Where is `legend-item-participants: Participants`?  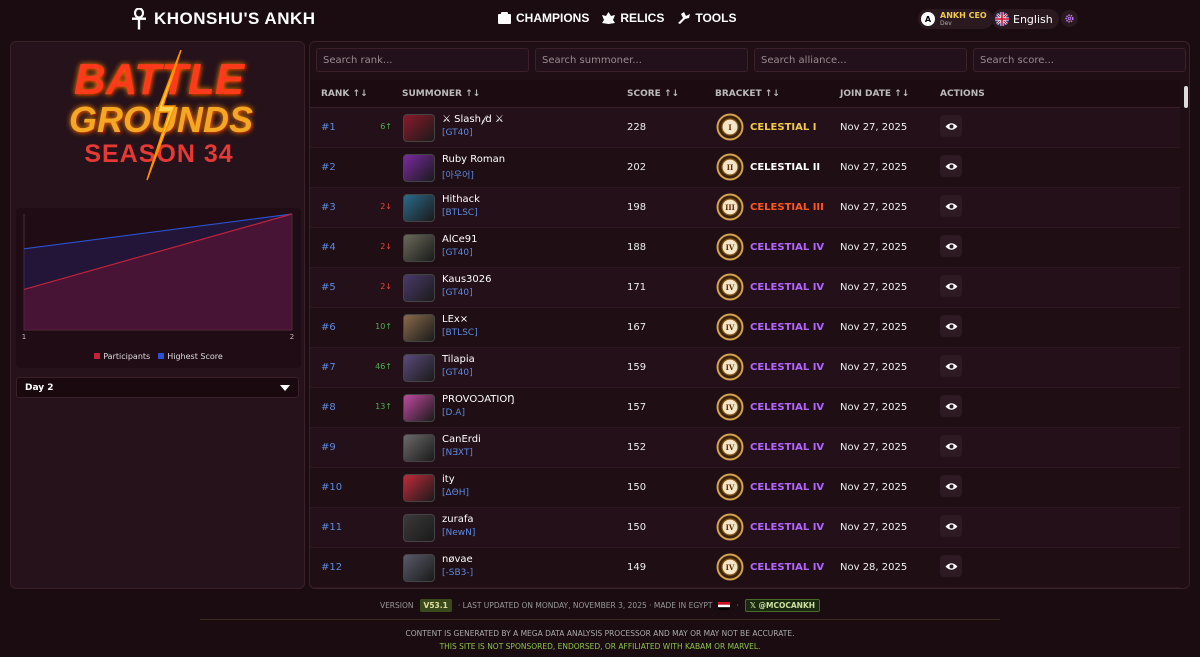
legend-item-participants: Participants is located at coordinates (122, 356).